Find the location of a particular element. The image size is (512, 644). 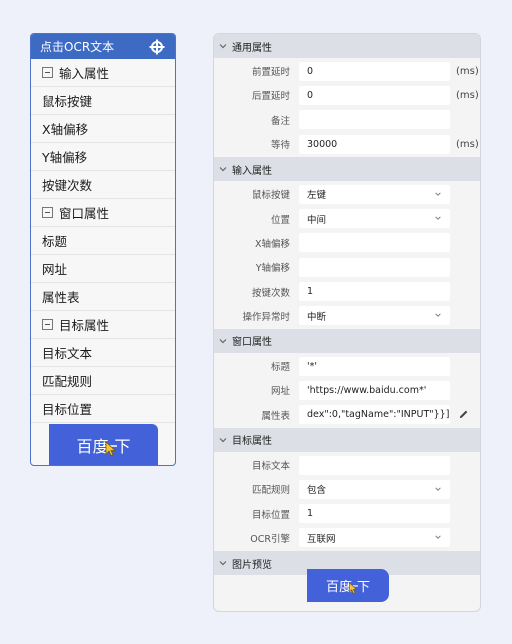

property-label: 属性表 is located at coordinates (275, 416).